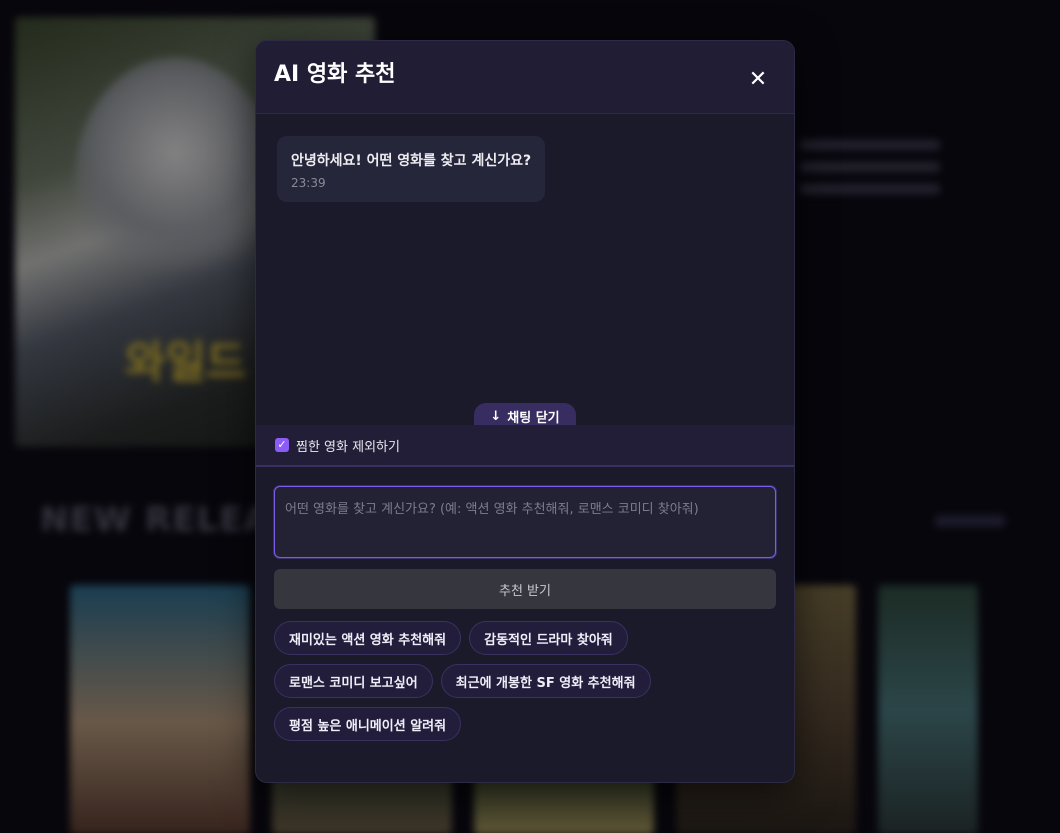 This screenshot has width=1060, height=833. I want to click on see-all-link, so click(970, 521).